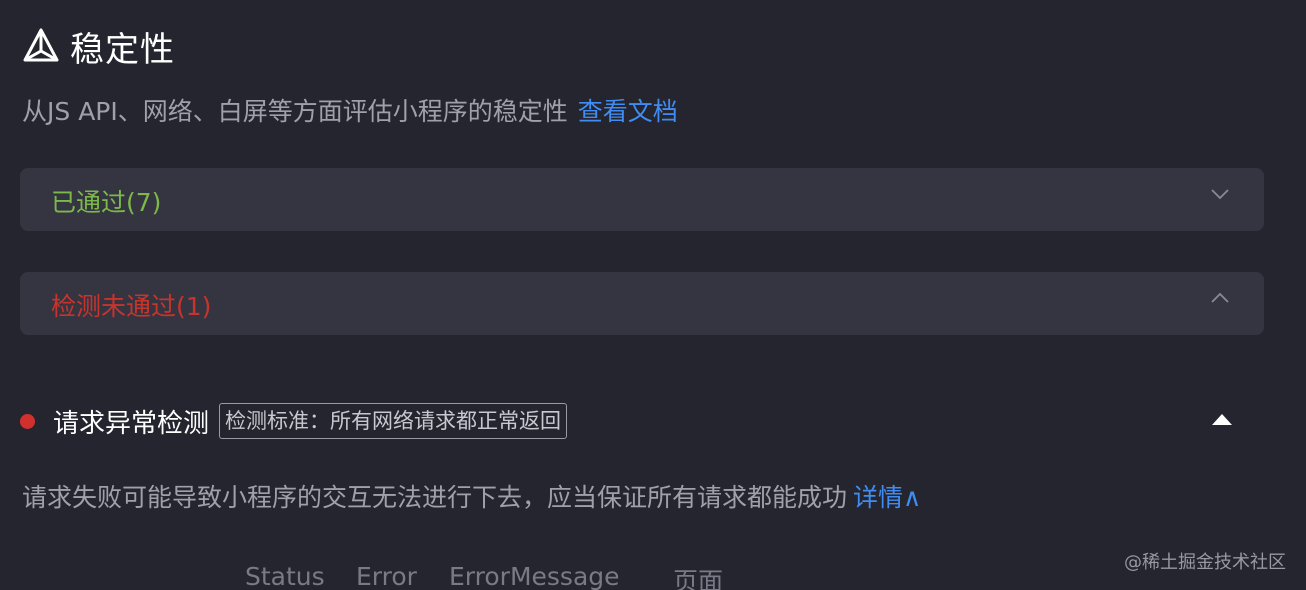 The height and width of the screenshot is (590, 1306). Describe the element at coordinates (386, 576) in the screenshot. I see `column-error: Error` at that location.